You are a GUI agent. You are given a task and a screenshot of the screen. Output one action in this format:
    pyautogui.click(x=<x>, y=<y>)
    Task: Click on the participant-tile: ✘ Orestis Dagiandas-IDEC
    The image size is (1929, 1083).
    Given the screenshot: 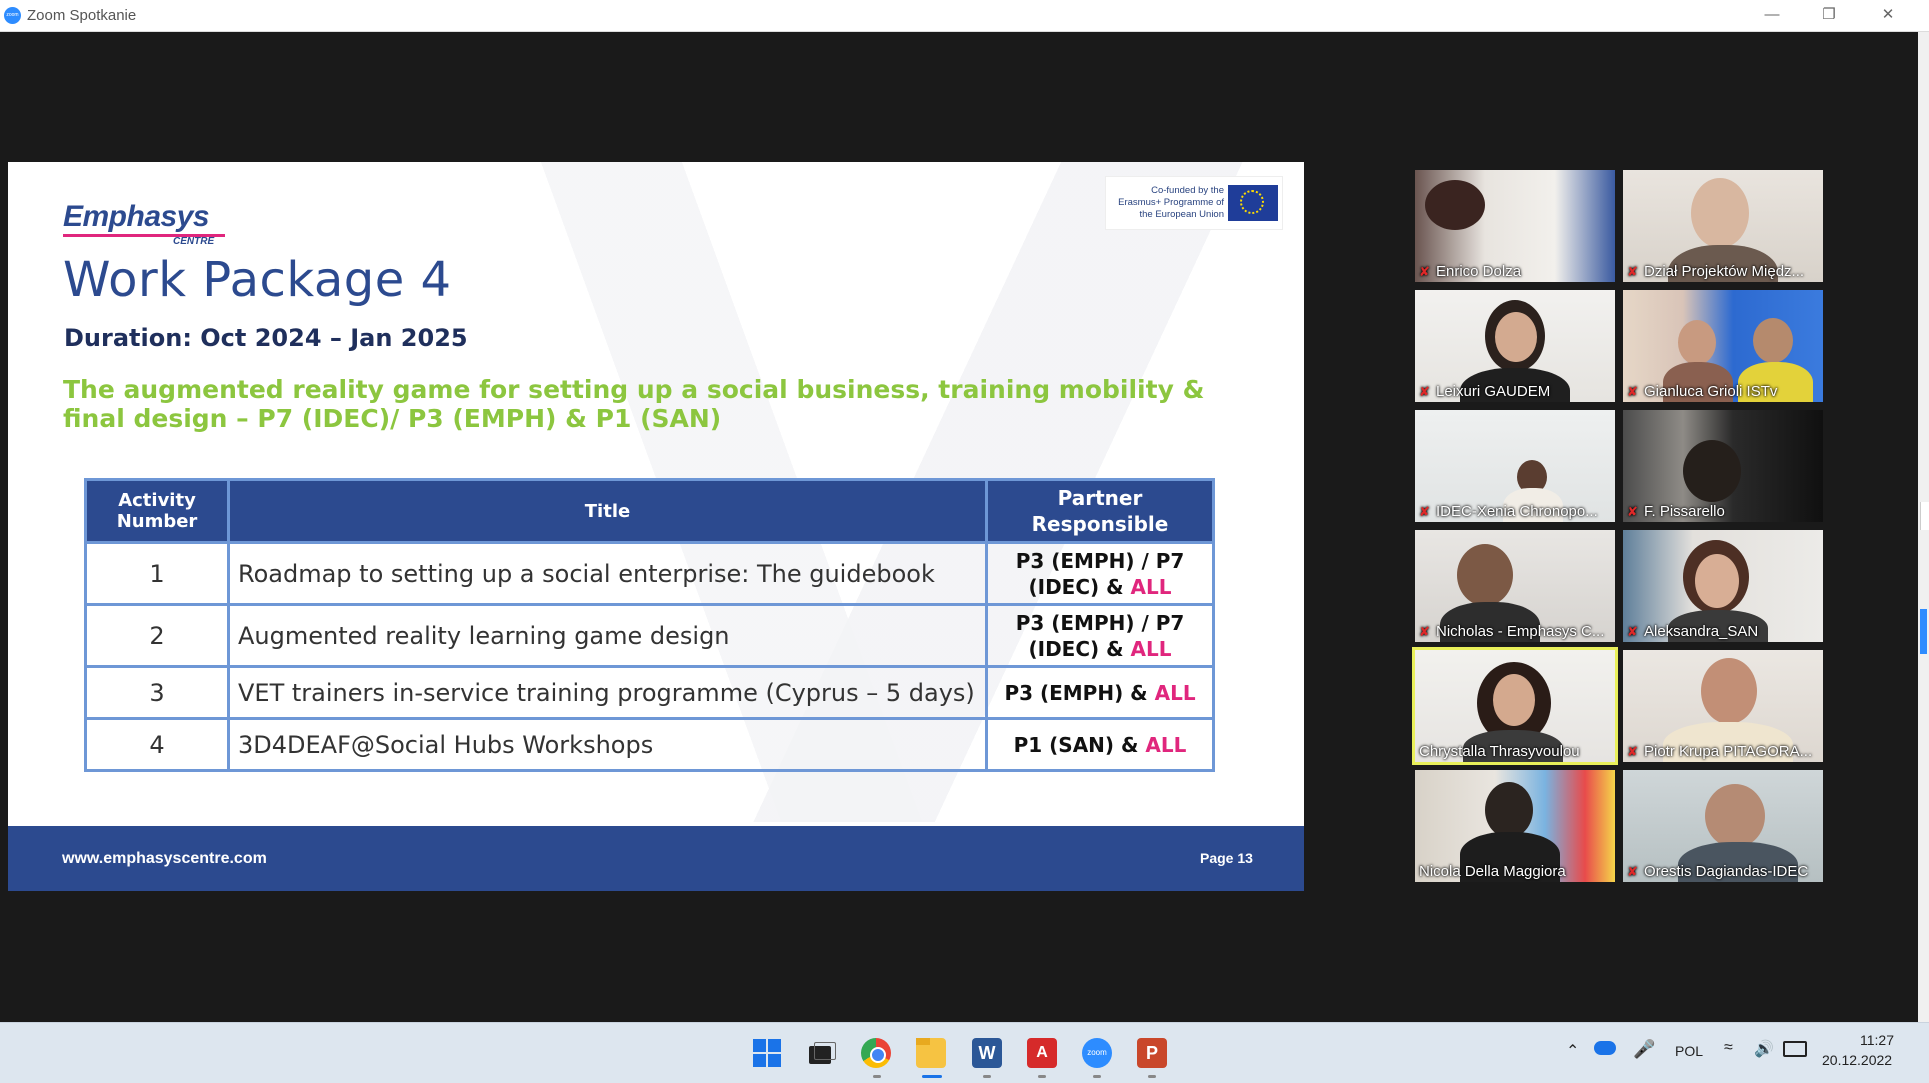 What is the action you would take?
    pyautogui.click(x=1723, y=826)
    